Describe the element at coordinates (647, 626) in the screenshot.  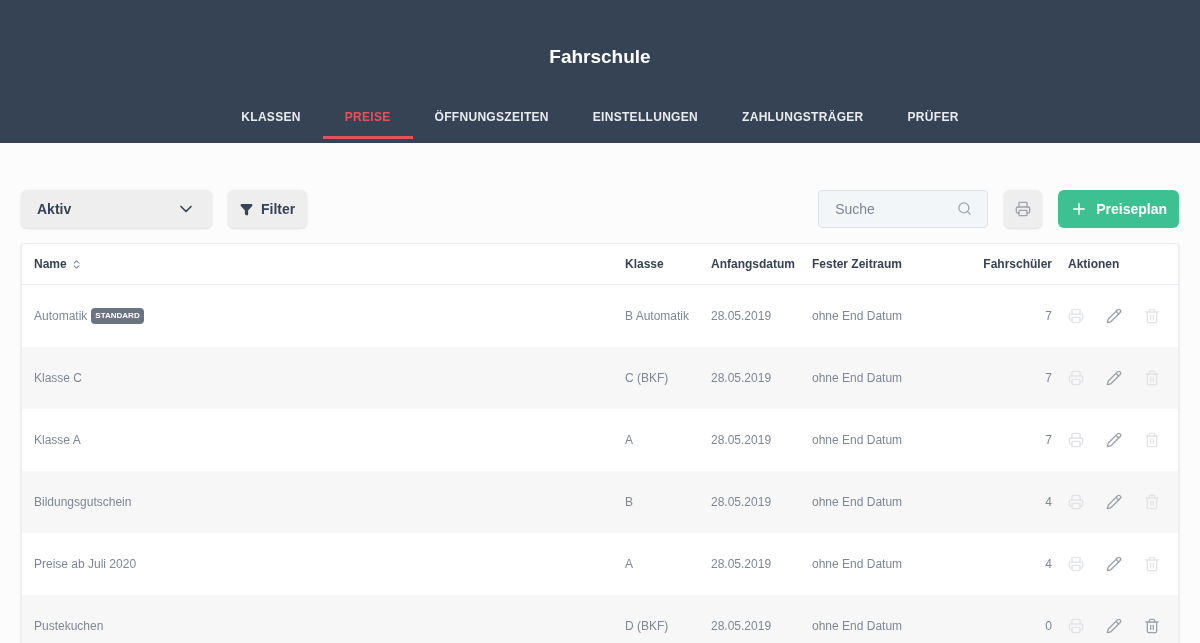
I see `table-cell: D (BKF)` at that location.